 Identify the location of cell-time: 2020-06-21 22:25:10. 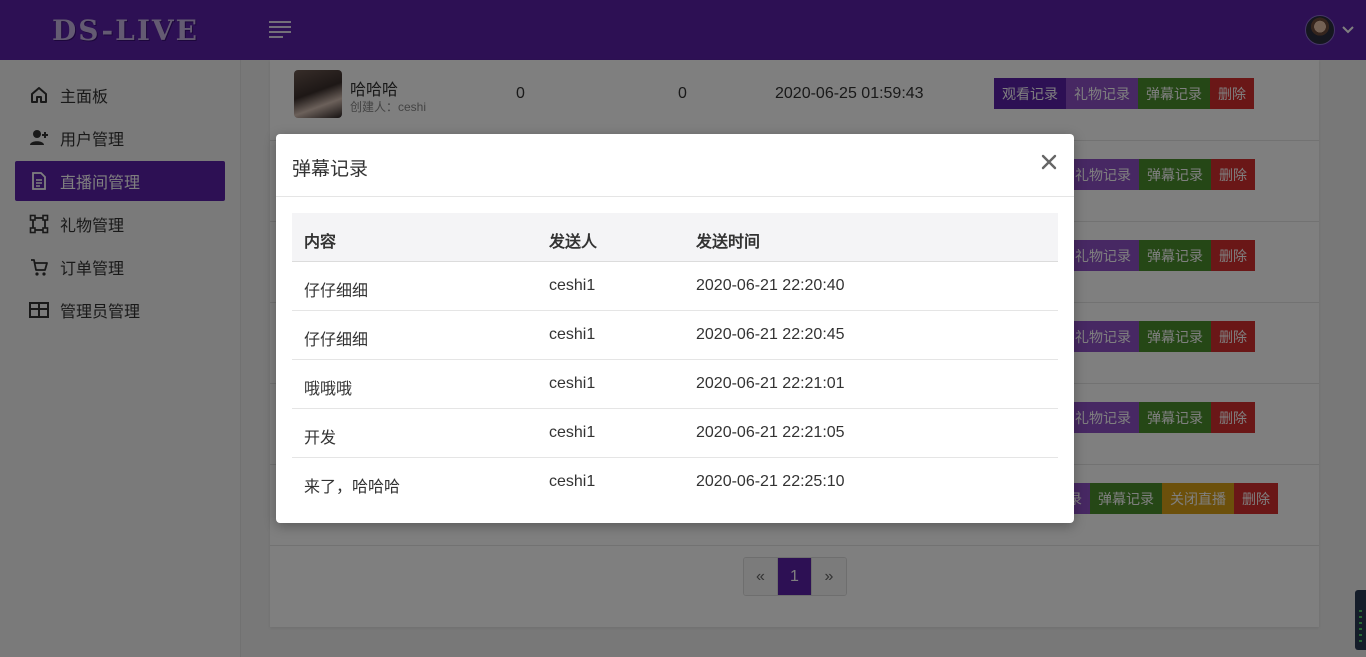
(770, 481).